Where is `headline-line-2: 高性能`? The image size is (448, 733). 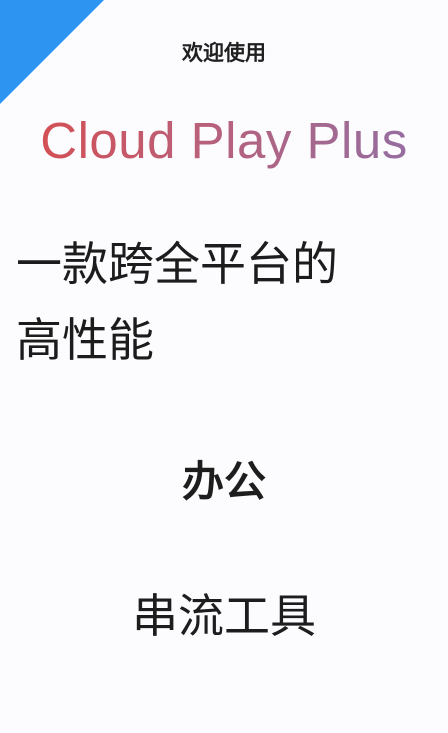
headline-line-2: 高性能 is located at coordinates (85, 340).